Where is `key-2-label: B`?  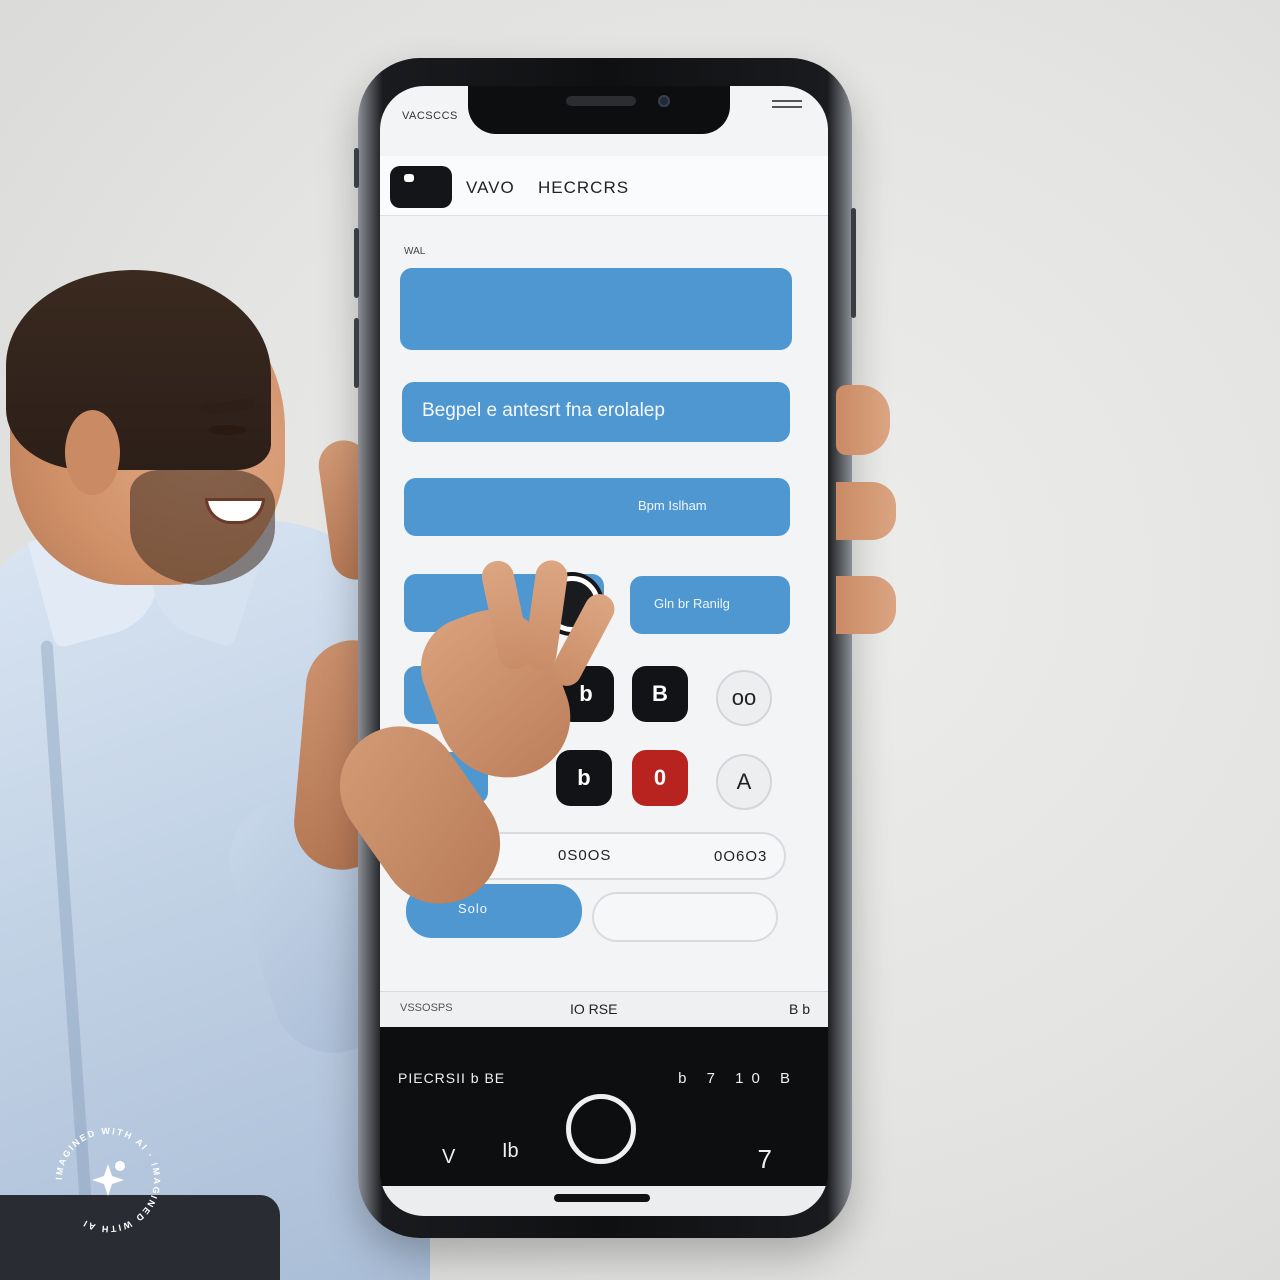 key-2-label: B is located at coordinates (660, 693).